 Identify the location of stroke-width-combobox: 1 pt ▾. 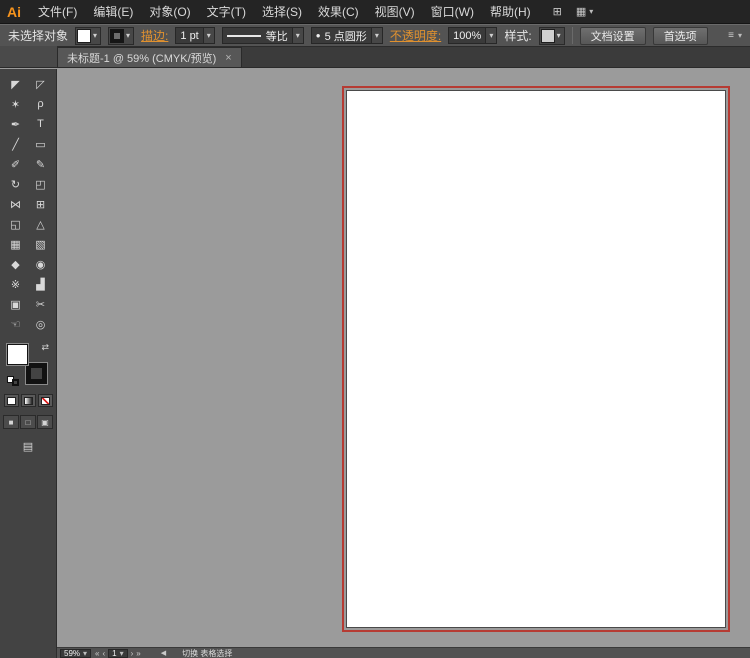
(195, 35).